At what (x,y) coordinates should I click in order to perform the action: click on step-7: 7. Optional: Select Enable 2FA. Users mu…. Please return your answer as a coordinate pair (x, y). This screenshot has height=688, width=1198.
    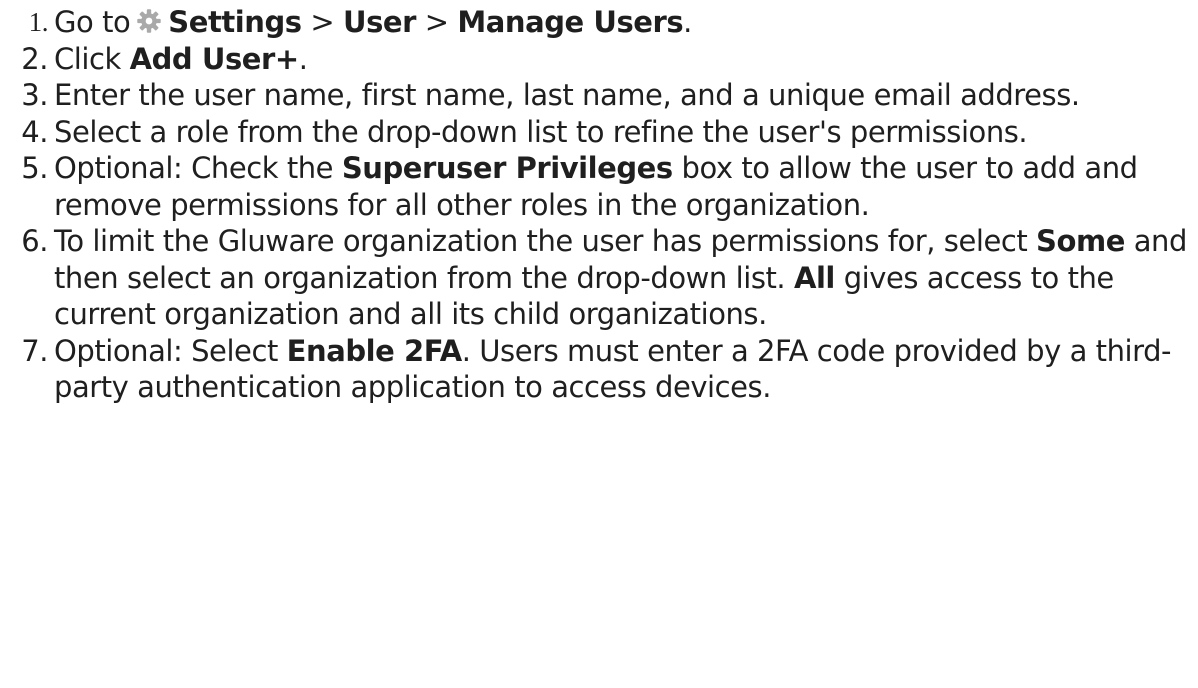
    Looking at the image, I should click on (599, 369).